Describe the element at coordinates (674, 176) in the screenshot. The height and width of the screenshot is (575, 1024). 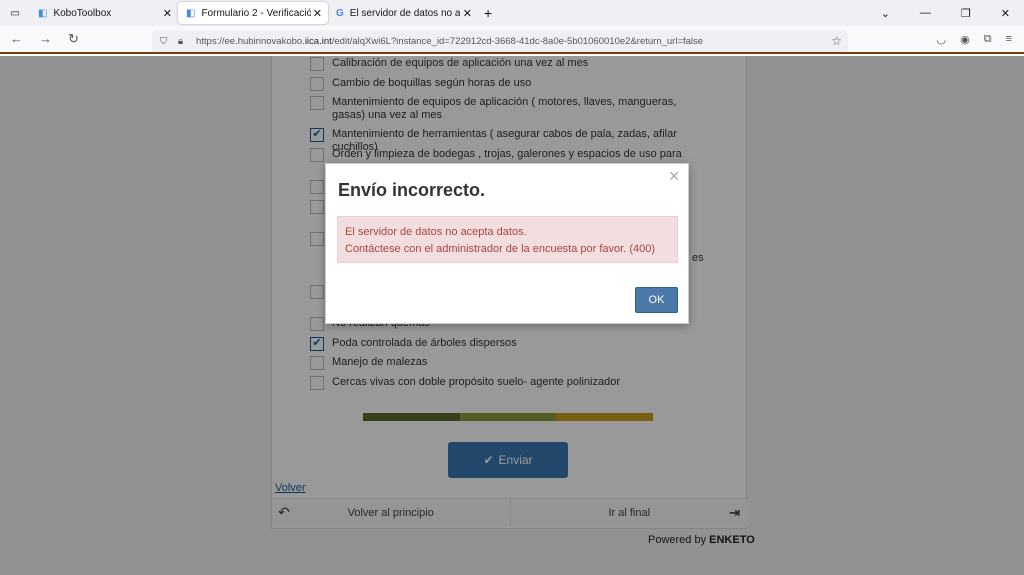
I see `close-icon: ✕` at that location.